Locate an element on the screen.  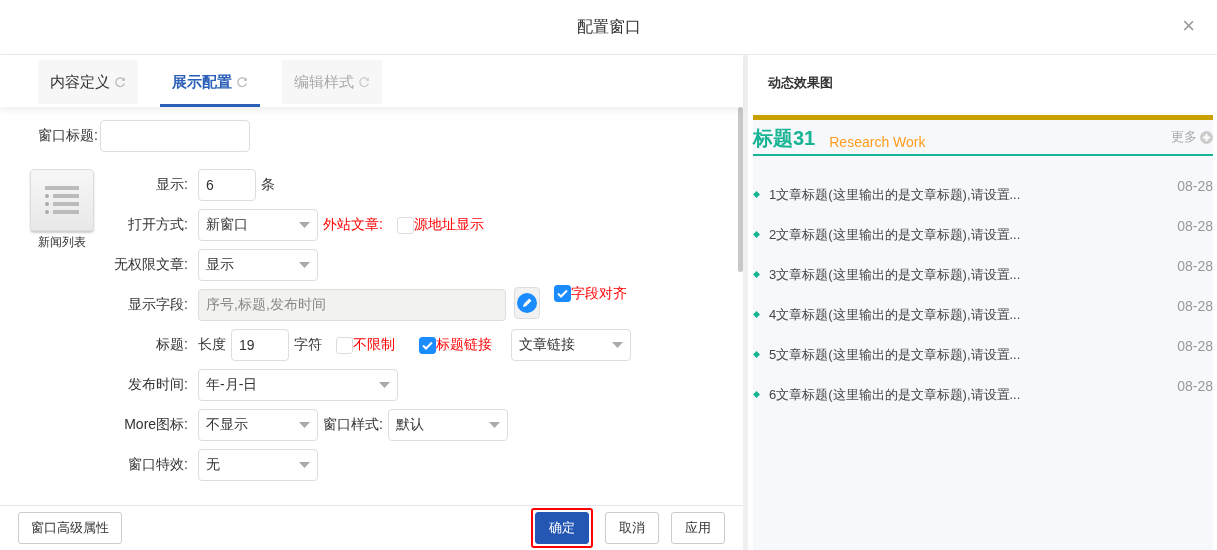
checkbox-label: 字段对齐 is located at coordinates (599, 294).